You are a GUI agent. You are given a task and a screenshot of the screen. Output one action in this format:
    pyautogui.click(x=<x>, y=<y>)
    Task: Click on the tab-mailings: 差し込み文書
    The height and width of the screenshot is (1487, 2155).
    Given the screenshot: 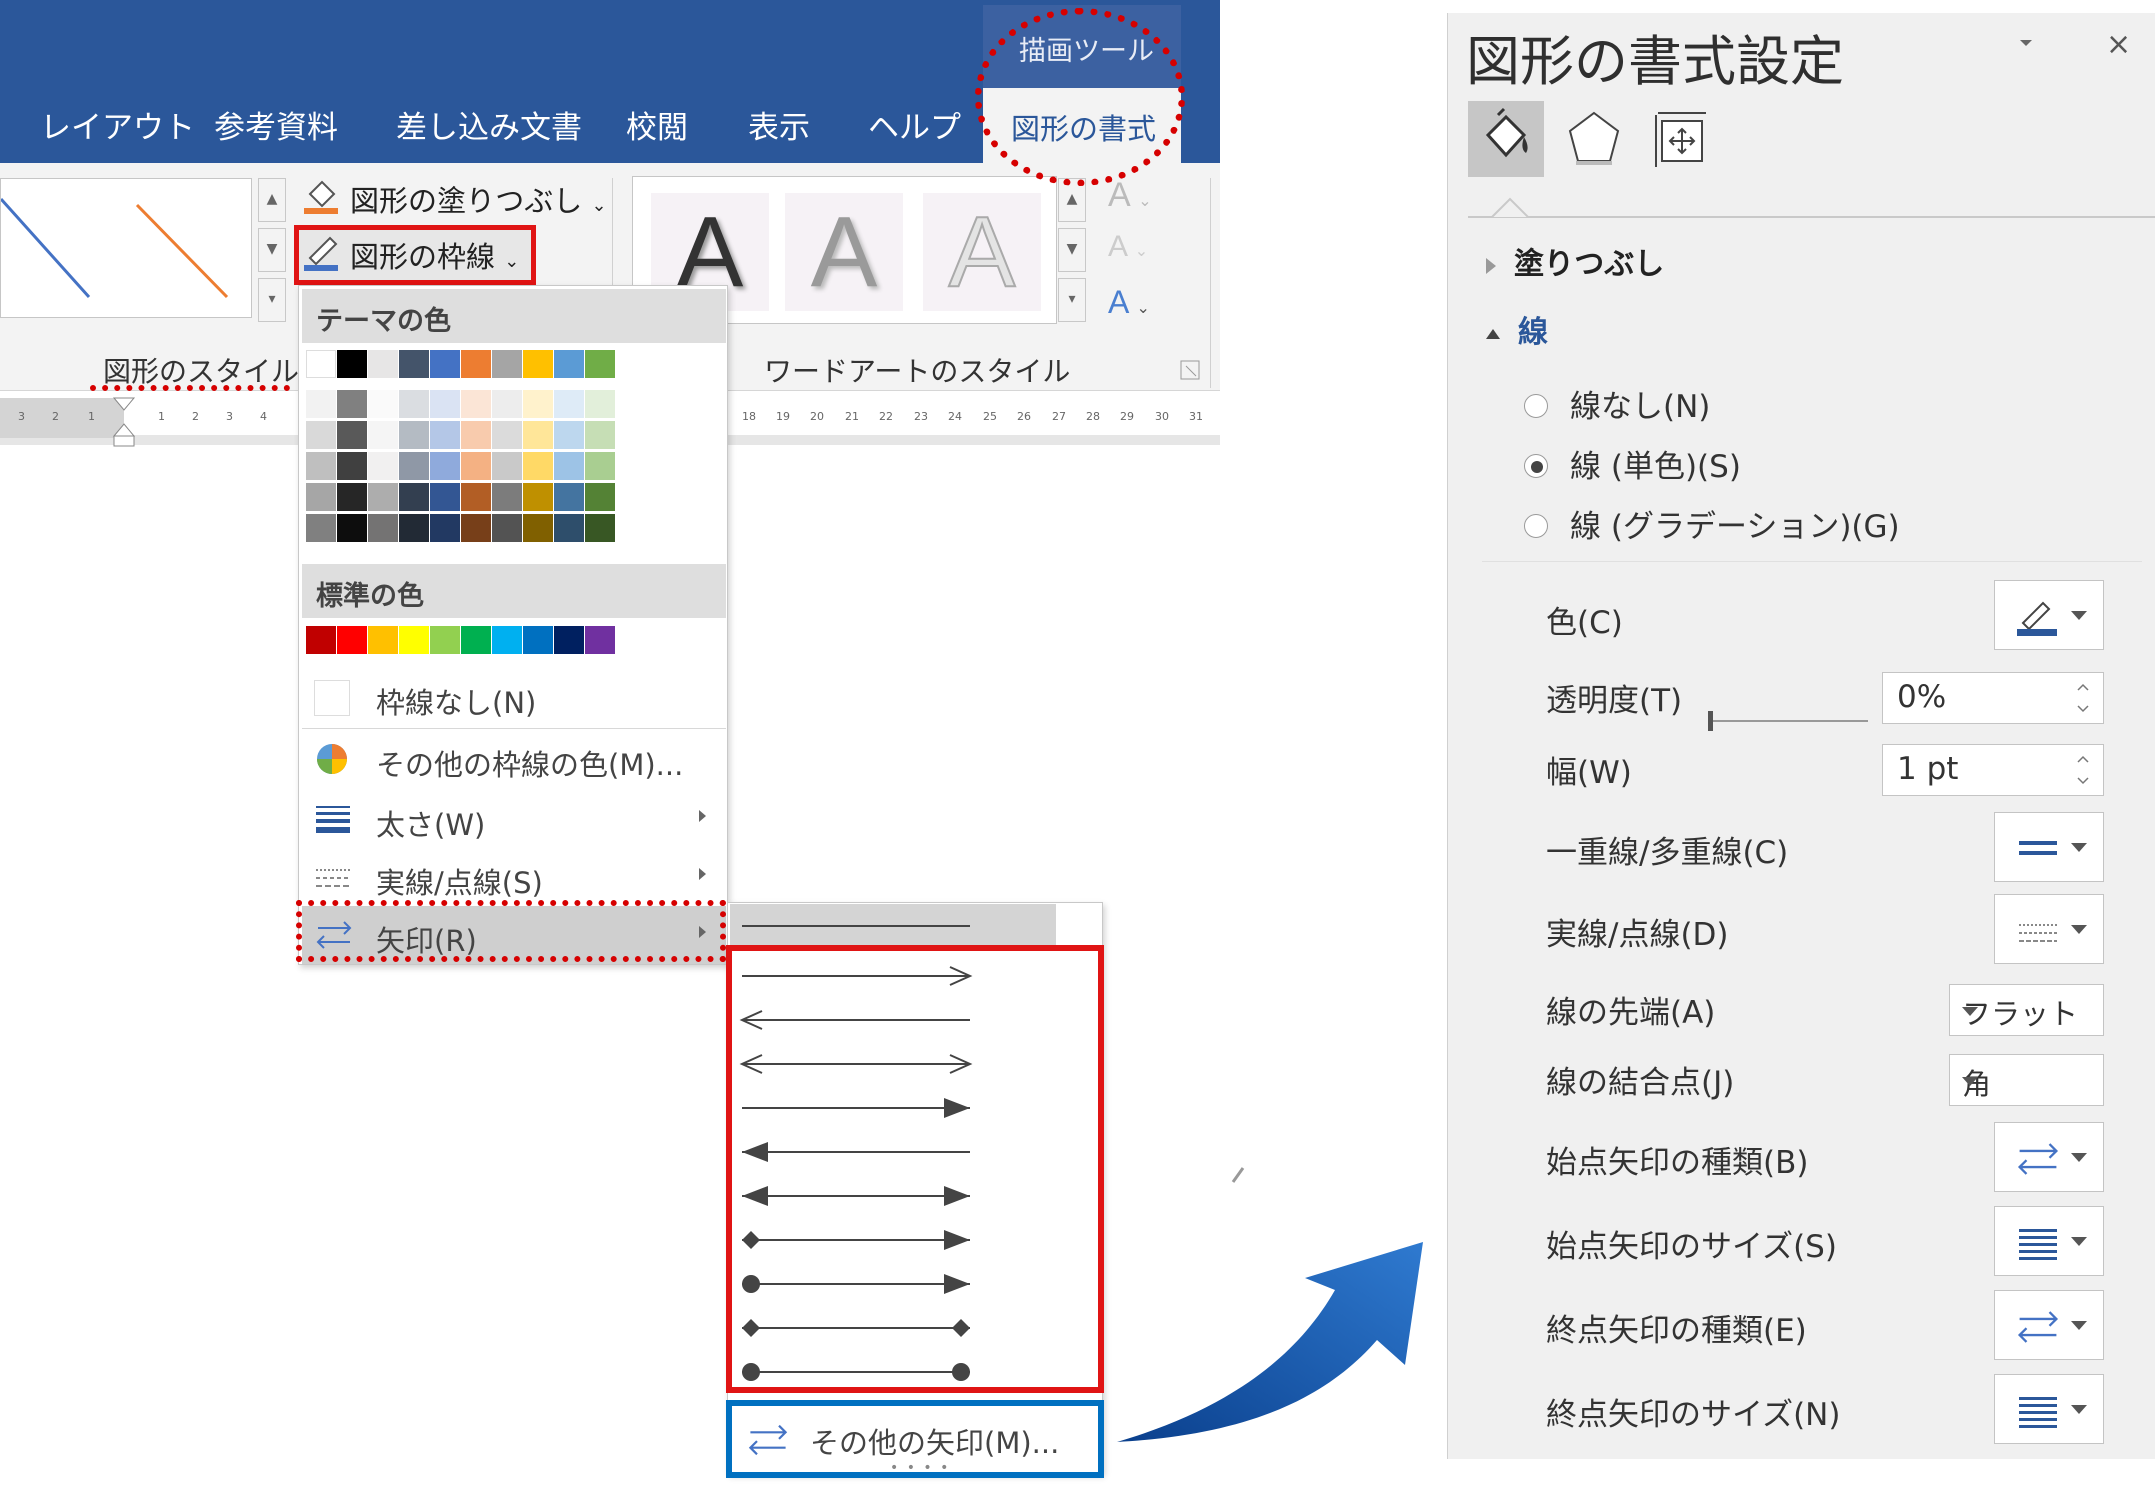 What is the action you would take?
    pyautogui.click(x=489, y=124)
    